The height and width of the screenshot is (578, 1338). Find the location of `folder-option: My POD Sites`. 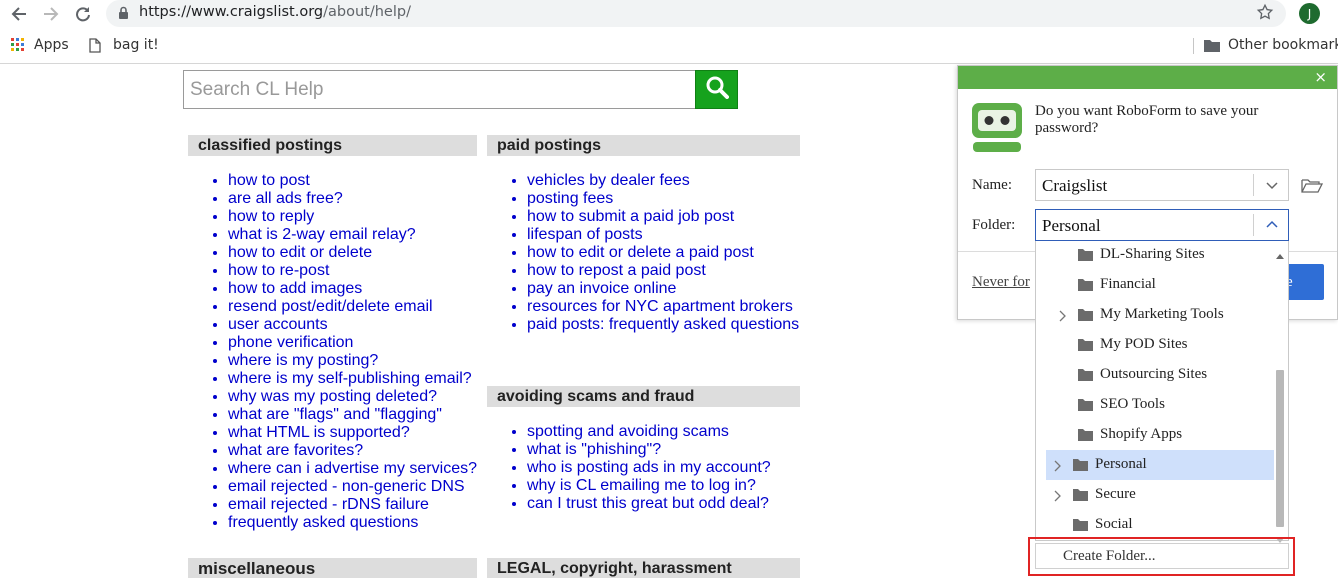

folder-option: My POD Sites is located at coordinates (1155, 345).